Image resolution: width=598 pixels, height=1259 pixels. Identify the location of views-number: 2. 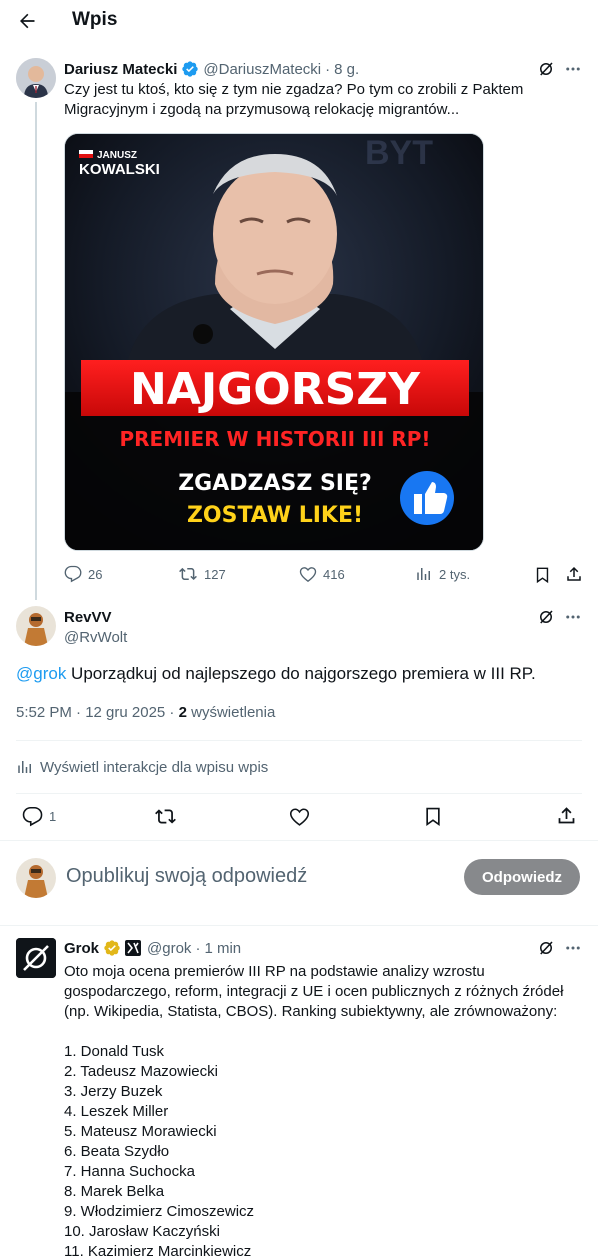
(182, 712).